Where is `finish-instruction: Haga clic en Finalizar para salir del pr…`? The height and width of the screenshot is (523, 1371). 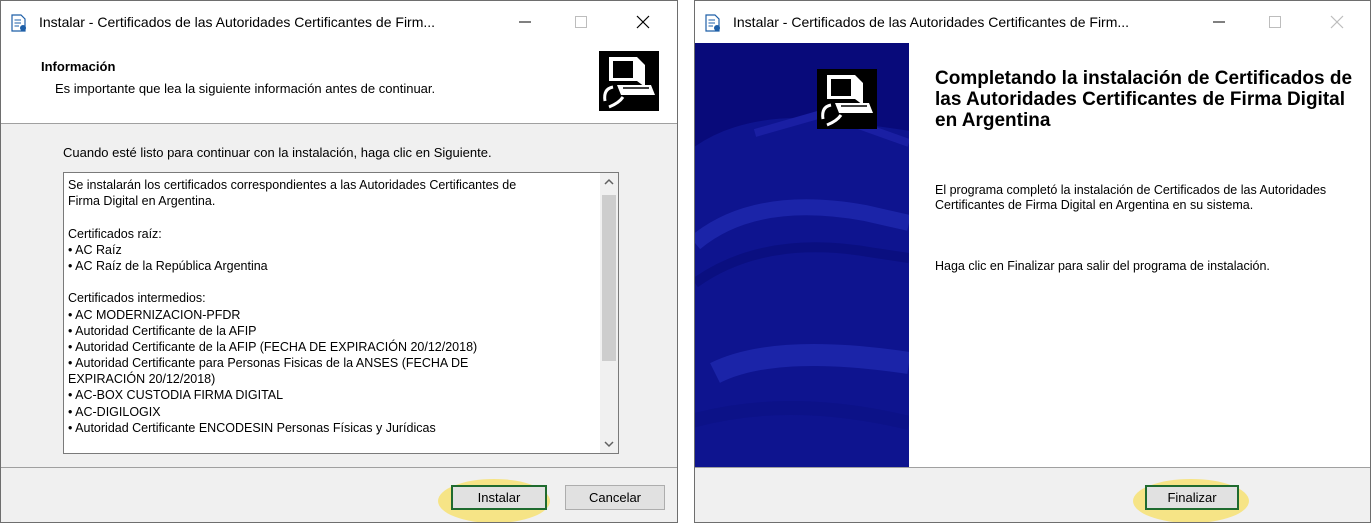 finish-instruction: Haga clic en Finalizar para salir del pr… is located at coordinates (1102, 266).